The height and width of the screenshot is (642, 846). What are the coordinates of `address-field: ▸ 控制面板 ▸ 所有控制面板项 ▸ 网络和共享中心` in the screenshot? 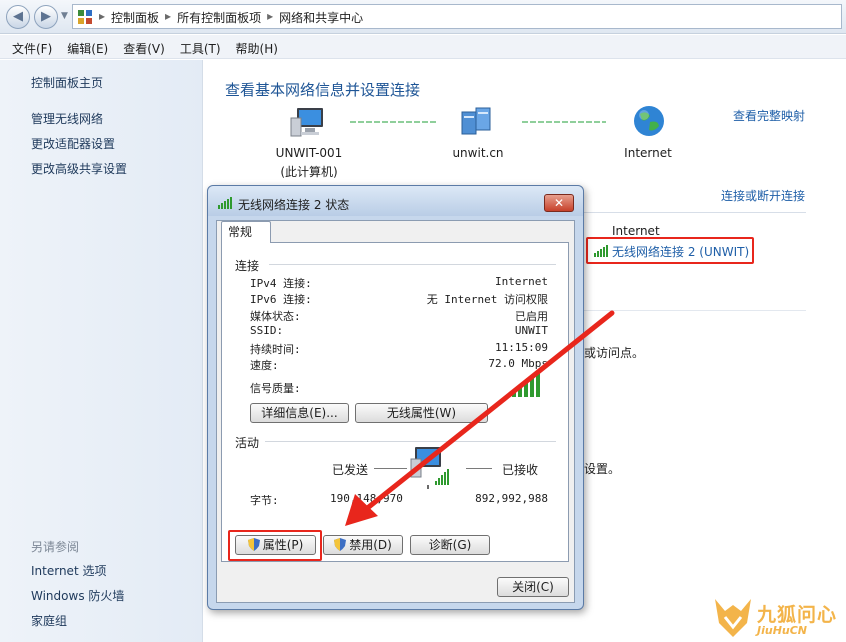 It's located at (457, 16).